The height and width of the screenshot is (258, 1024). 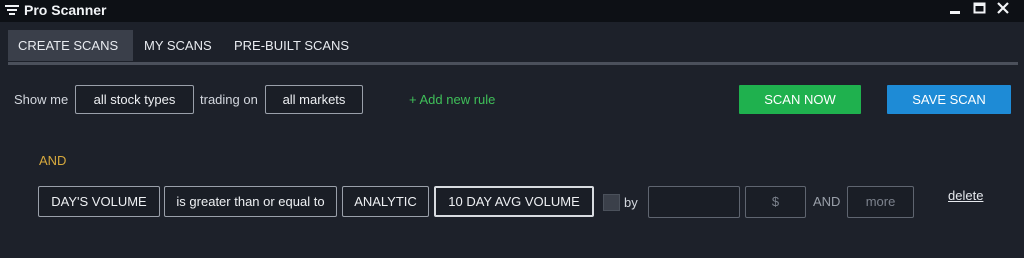 I want to click on window-title: Pro Scanner, so click(x=65, y=10).